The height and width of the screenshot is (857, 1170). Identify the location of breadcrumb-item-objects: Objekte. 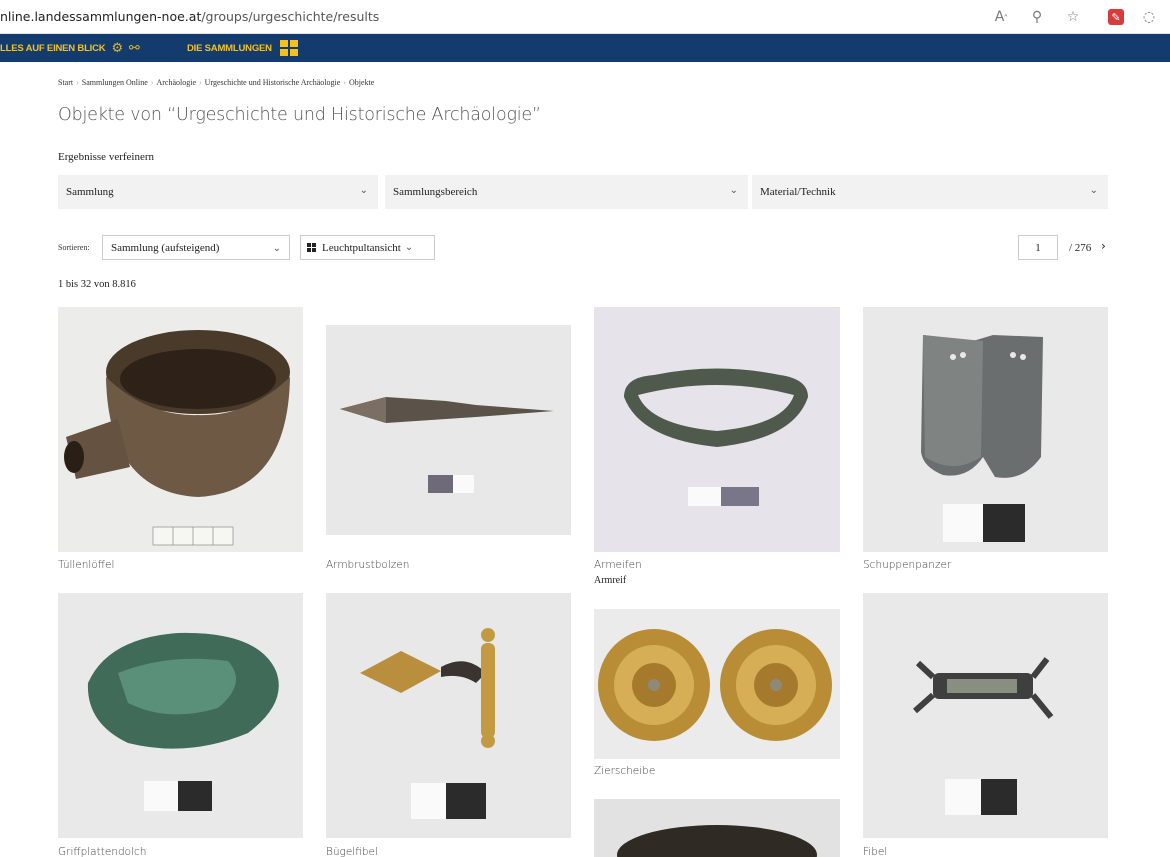
(361, 82).